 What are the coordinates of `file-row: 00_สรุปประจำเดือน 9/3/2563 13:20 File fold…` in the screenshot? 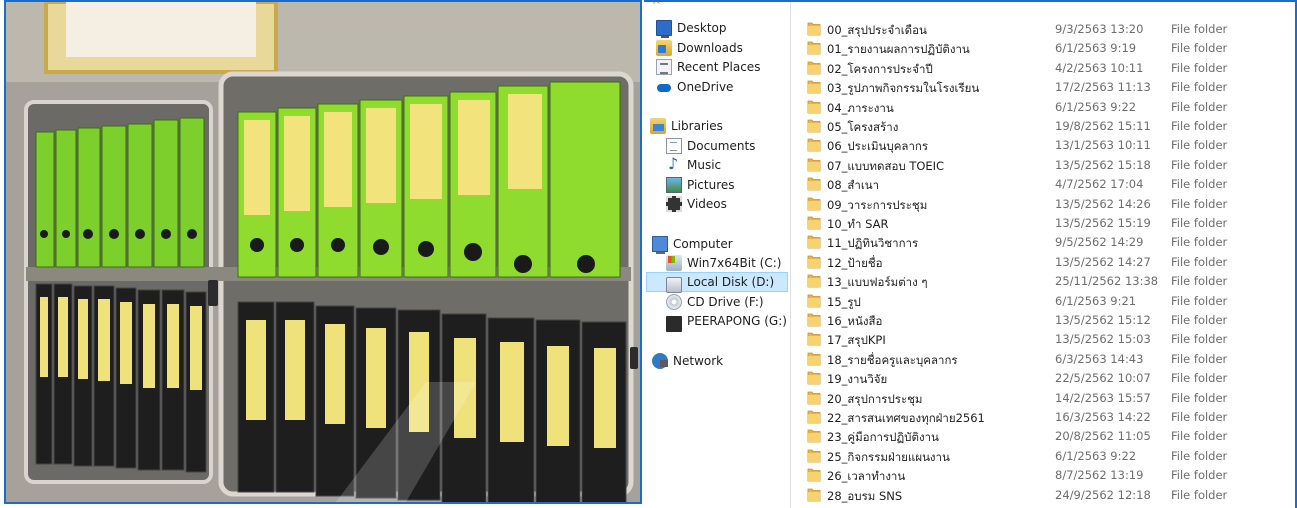 It's located at (1043, 28).